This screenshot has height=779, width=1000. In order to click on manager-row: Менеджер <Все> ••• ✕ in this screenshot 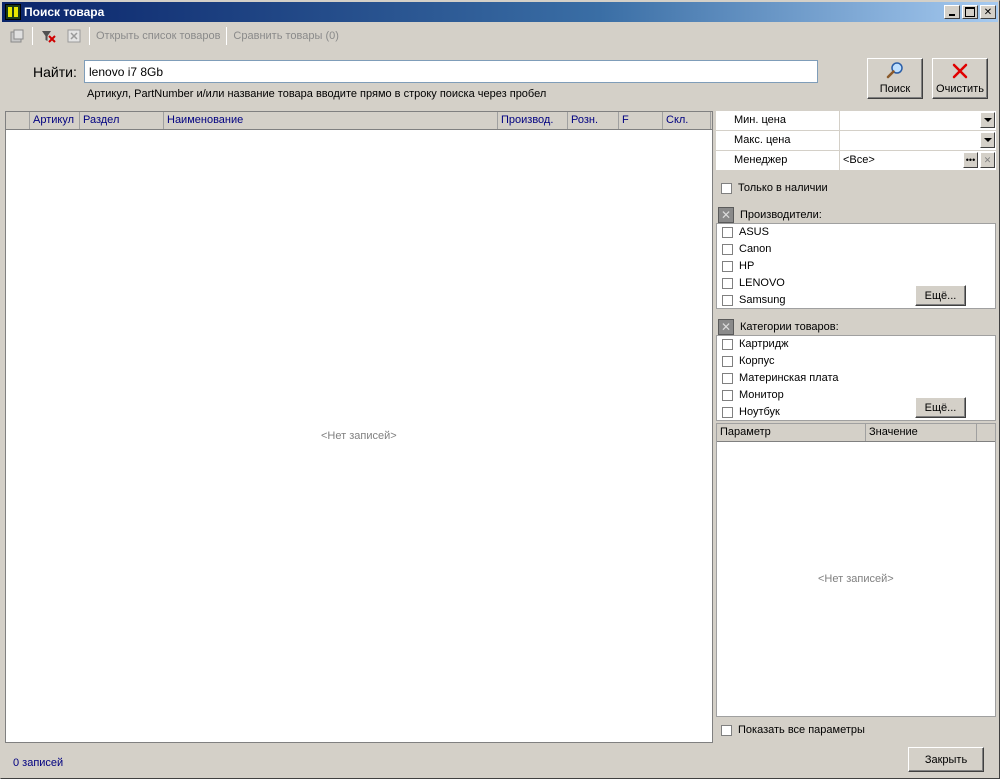, I will do `click(856, 161)`.